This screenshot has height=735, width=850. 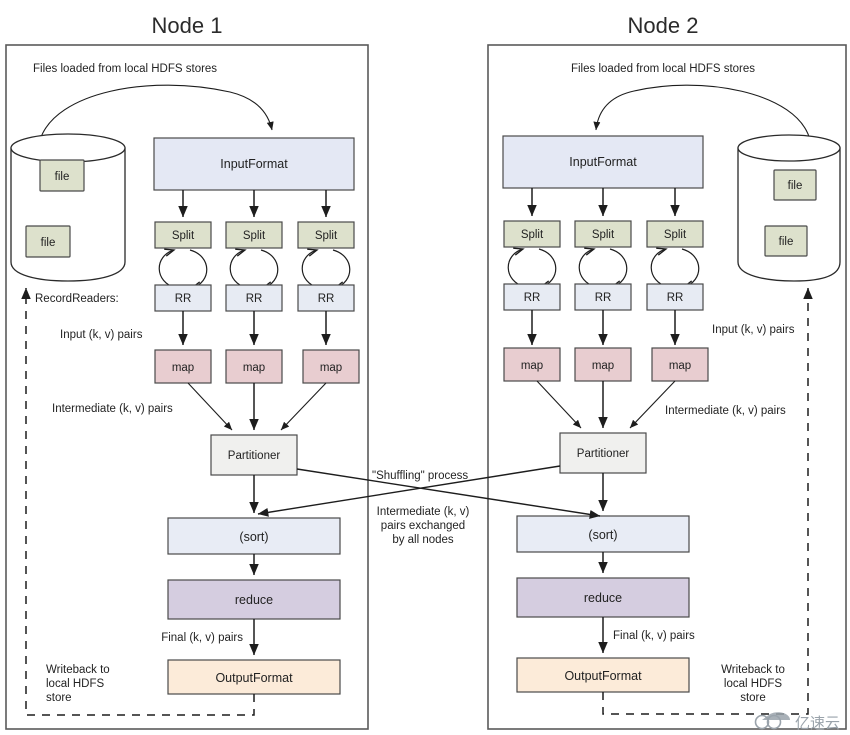 What do you see at coordinates (254, 299) in the screenshot?
I see `node1-rr-2-label: RR` at bounding box center [254, 299].